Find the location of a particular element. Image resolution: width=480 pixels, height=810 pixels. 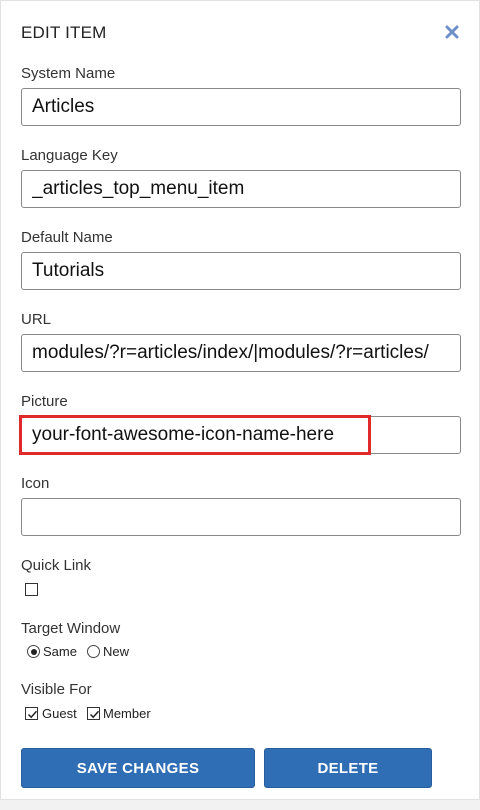

icon-label: Icon is located at coordinates (35, 483).